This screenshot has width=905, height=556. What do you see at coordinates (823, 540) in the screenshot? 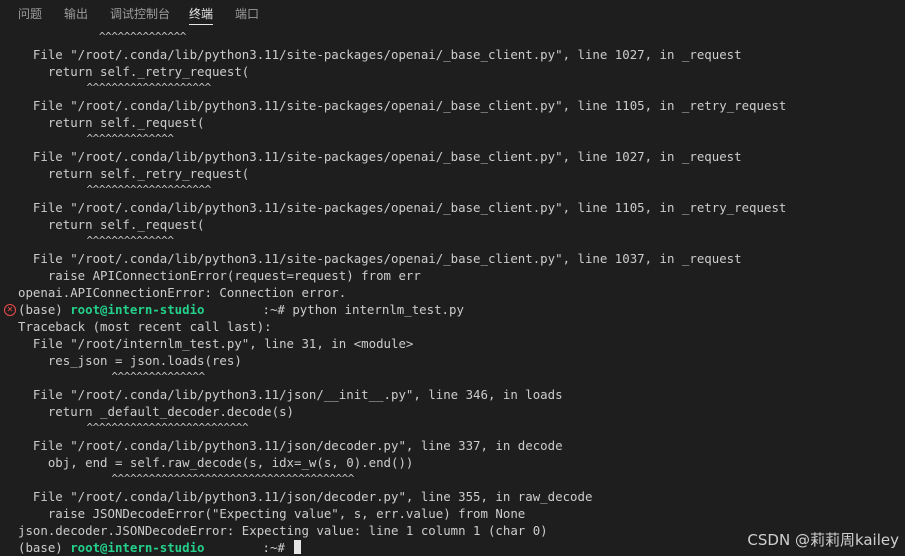
I see `watermark: CSDN @莉莉周kailey` at bounding box center [823, 540].